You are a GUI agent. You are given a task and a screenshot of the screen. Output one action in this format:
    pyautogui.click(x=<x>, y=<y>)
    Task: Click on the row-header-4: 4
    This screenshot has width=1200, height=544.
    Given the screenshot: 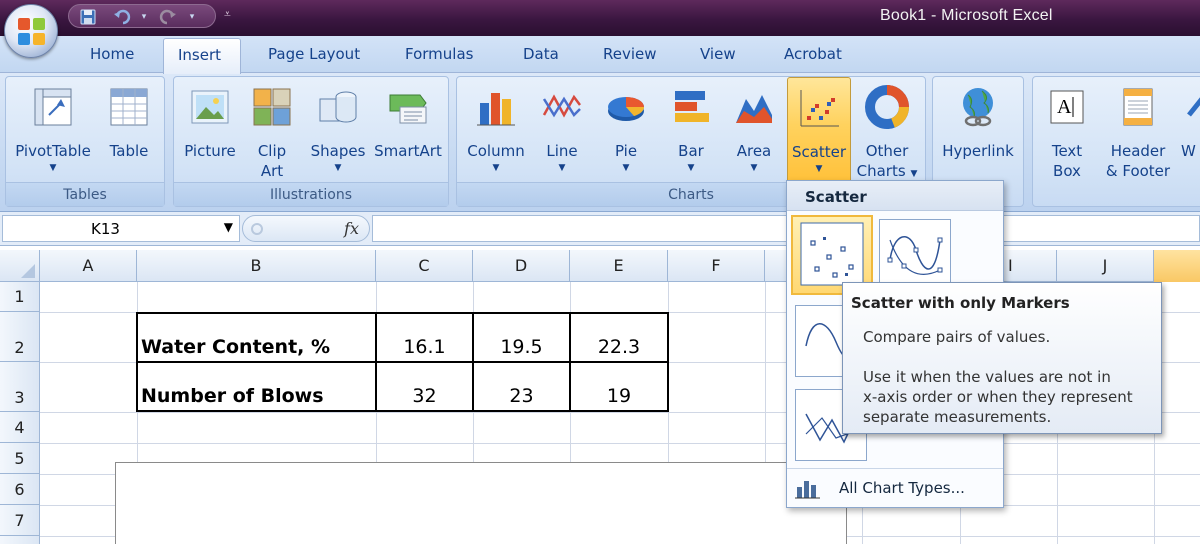 What is the action you would take?
    pyautogui.click(x=20, y=427)
    